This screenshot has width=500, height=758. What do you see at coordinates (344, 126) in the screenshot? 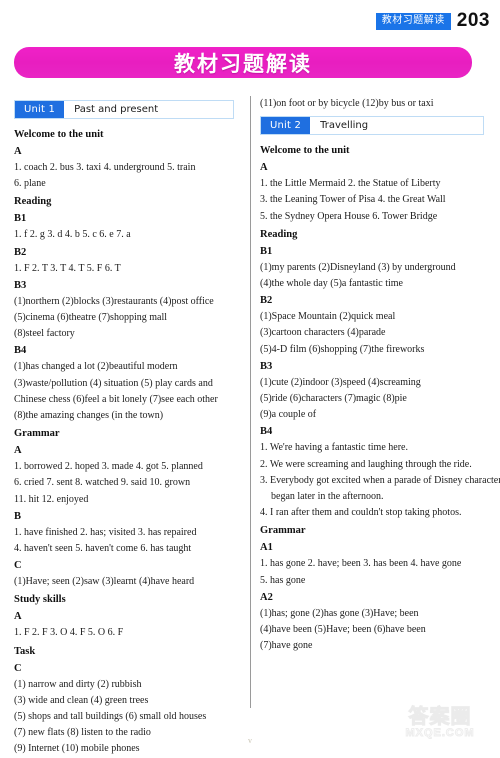
I see `unit-title: Travelling` at bounding box center [344, 126].